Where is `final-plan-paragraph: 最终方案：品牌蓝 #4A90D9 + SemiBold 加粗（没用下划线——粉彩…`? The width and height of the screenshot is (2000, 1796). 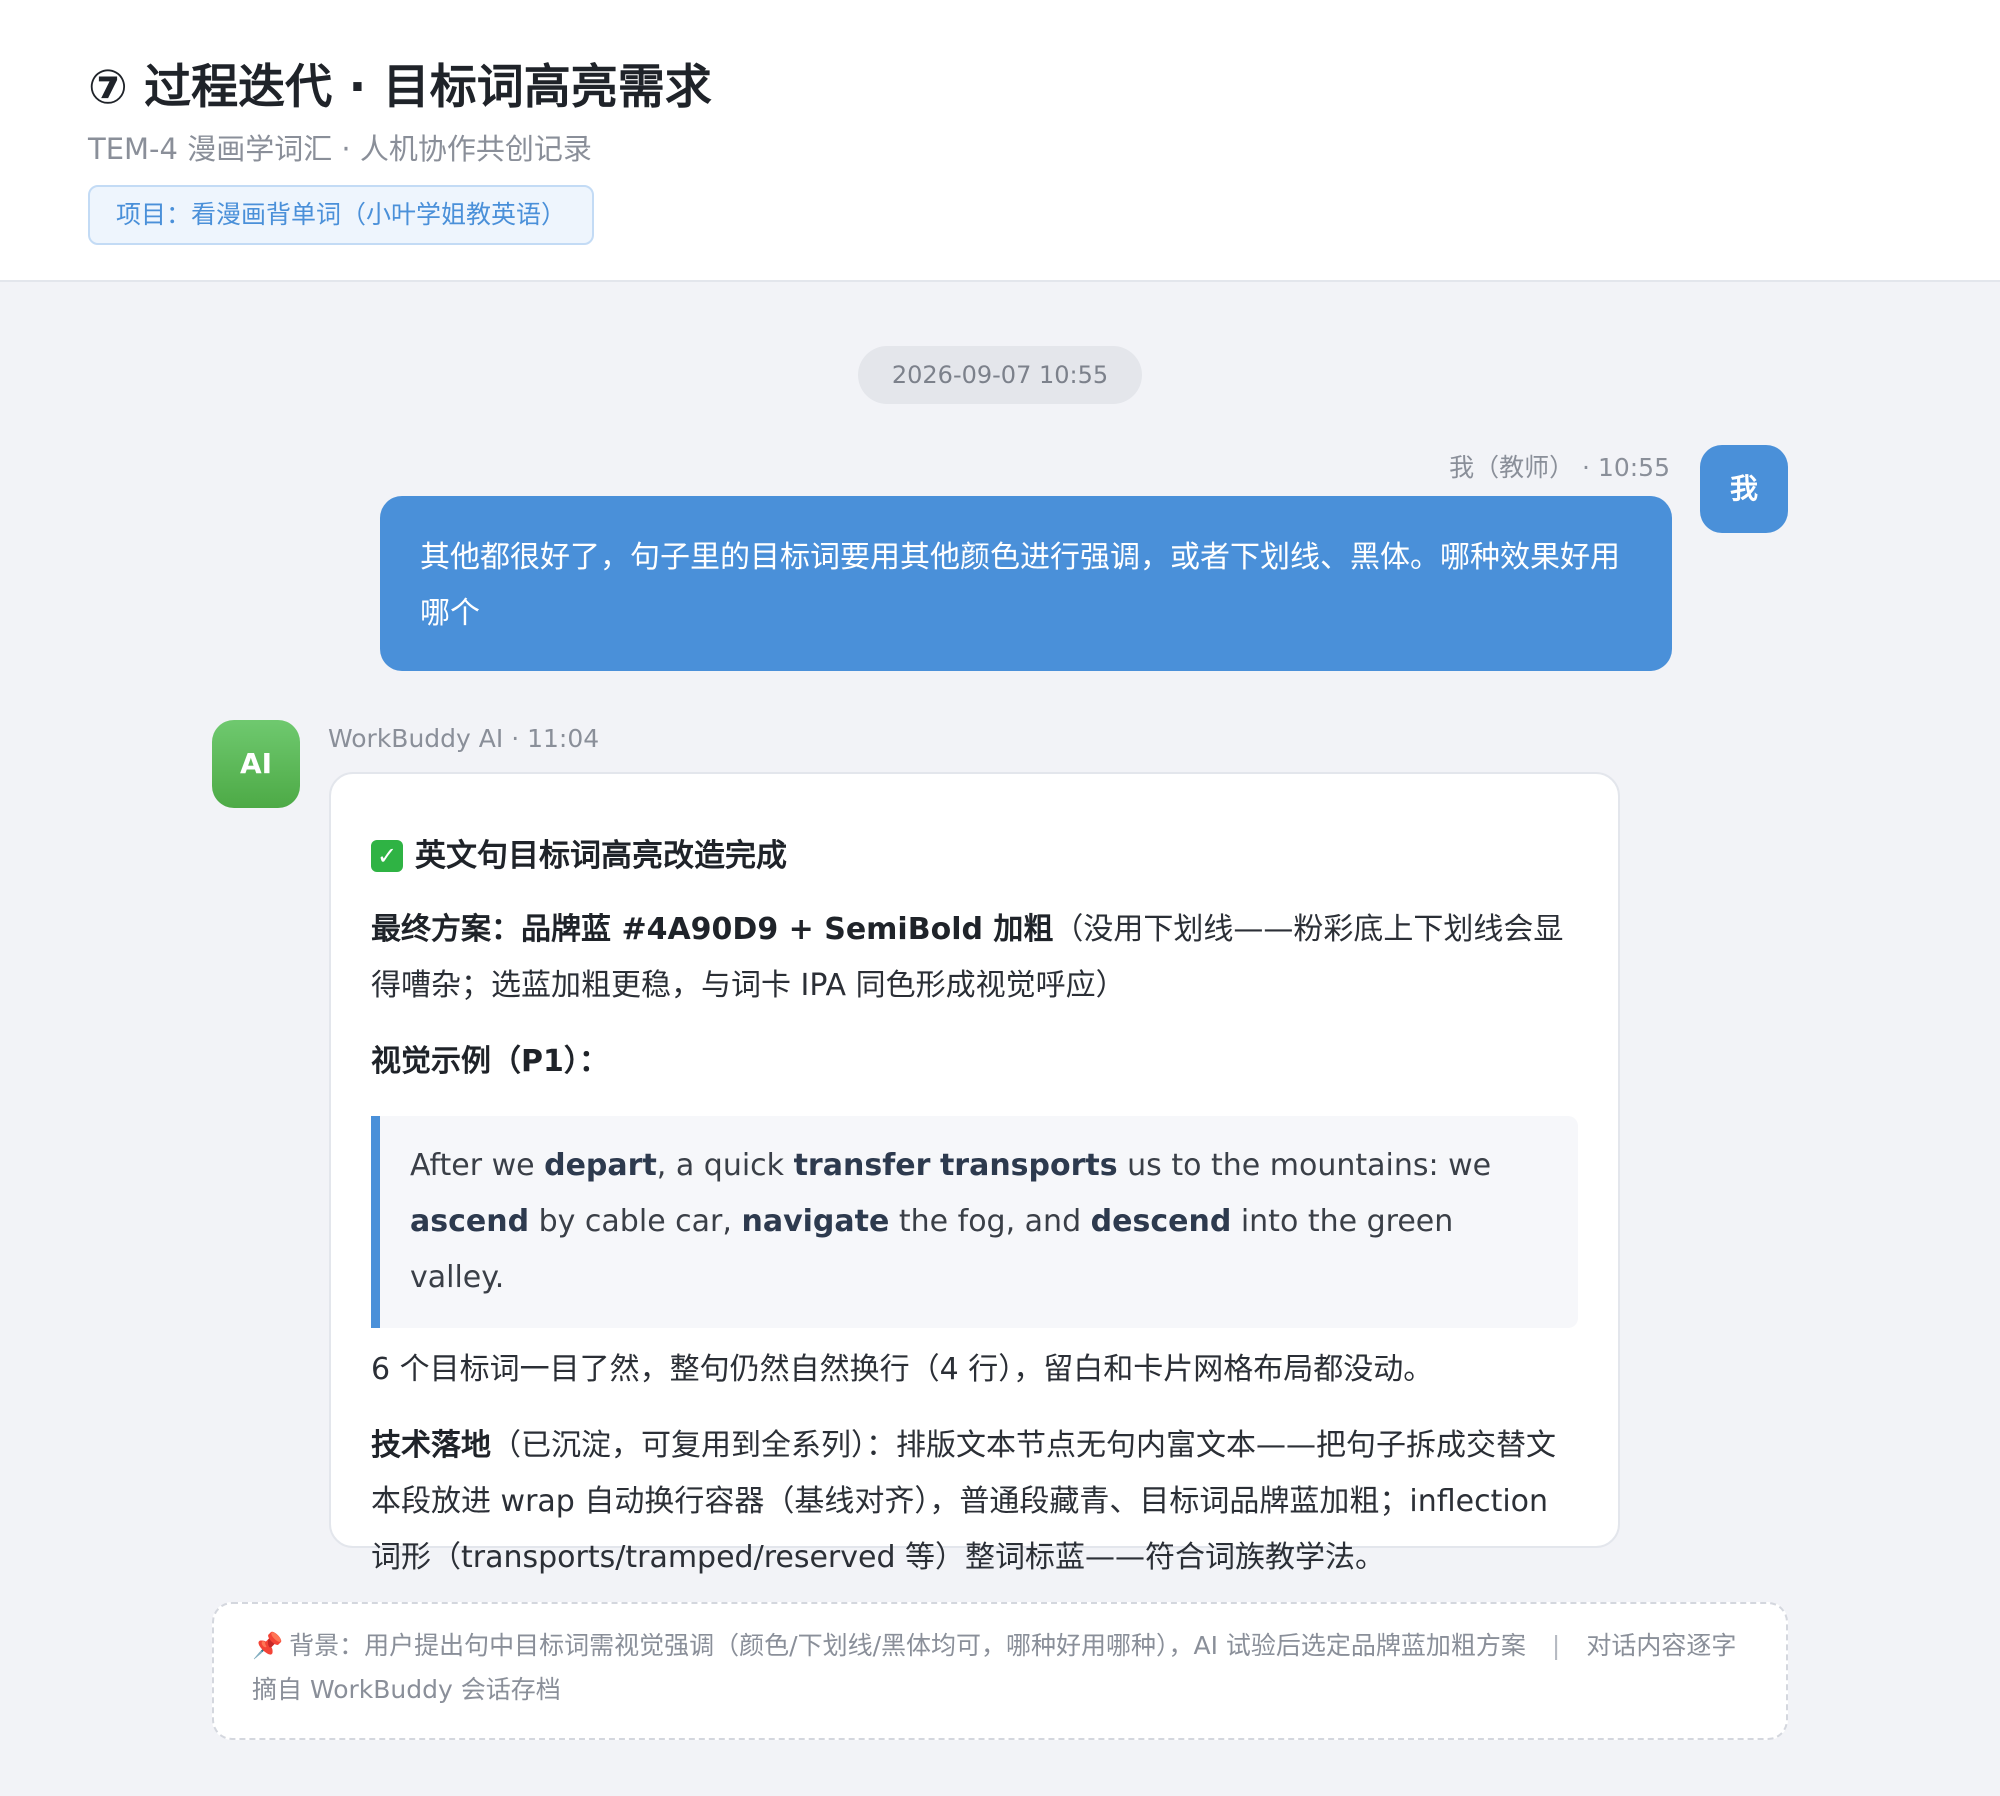 final-plan-paragraph: 最终方案：品牌蓝 #4A90D9 + SemiBold 加粗（没用下划线——粉彩… is located at coordinates (974, 958).